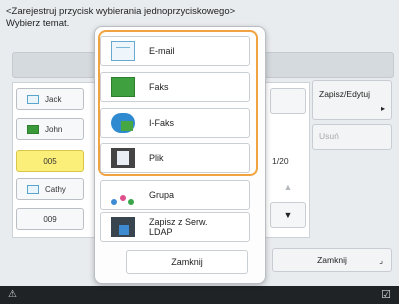 The image size is (399, 304). What do you see at coordinates (53, 99) in the screenshot?
I see `list-item-label: Jack` at bounding box center [53, 99].